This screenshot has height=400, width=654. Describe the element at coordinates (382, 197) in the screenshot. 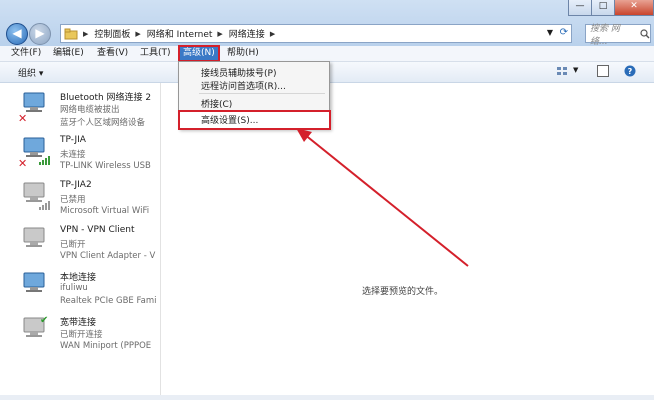

I see `annotation-arrow` at that location.